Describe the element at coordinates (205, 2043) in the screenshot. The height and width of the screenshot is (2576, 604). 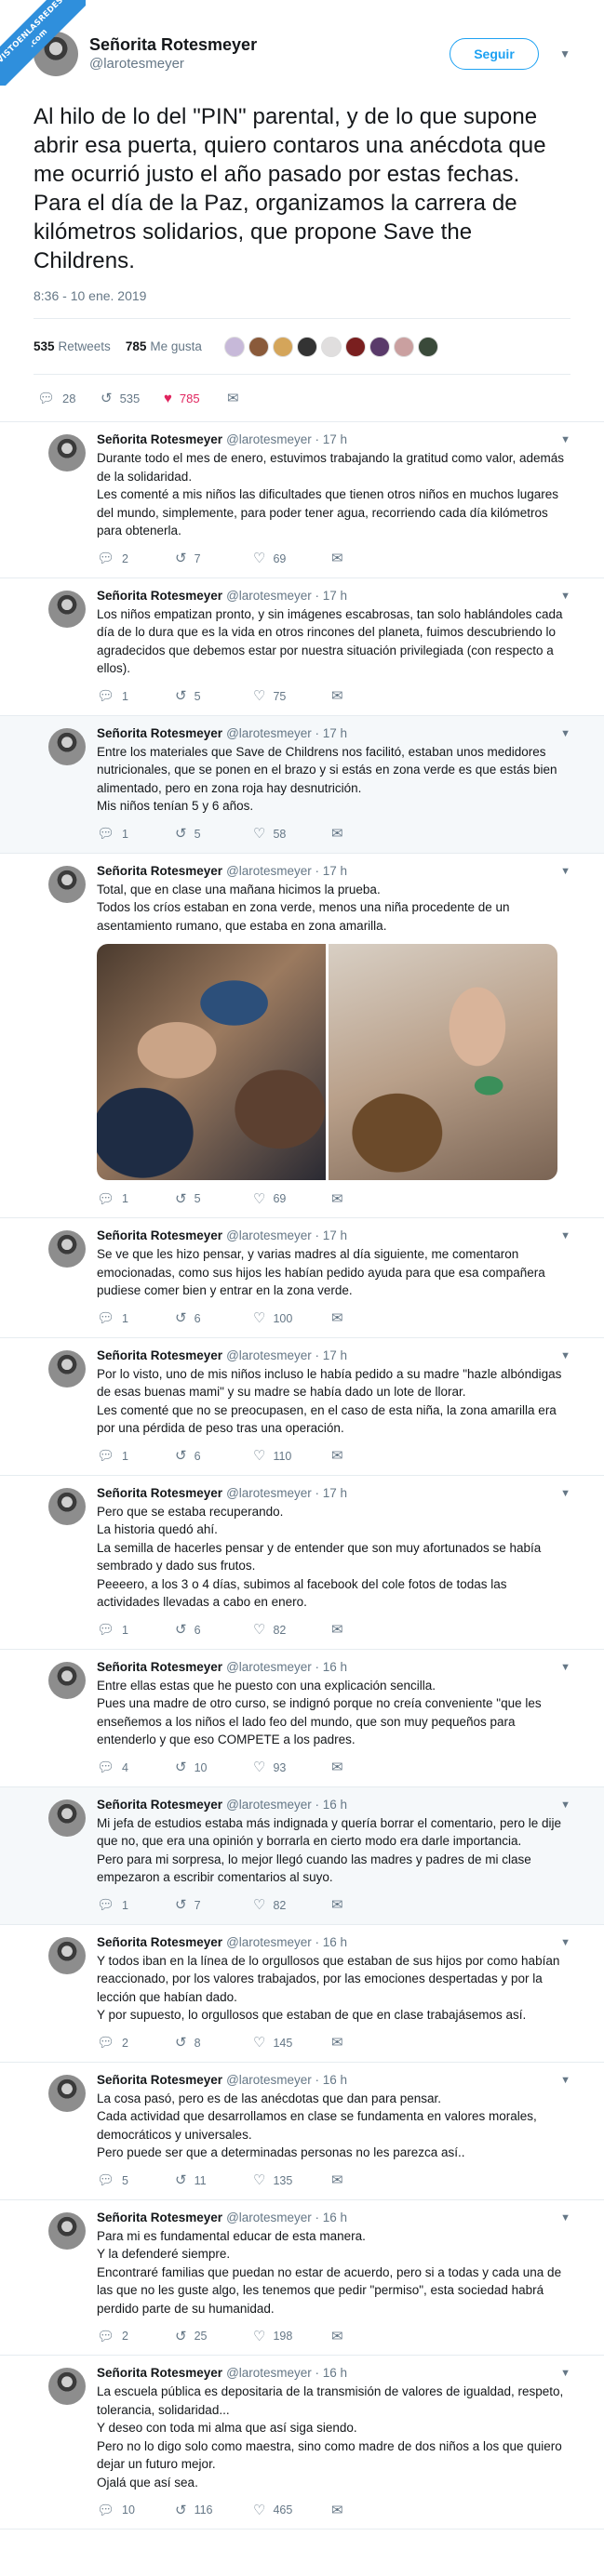
I see `retweet-button: ↺ 8` at that location.